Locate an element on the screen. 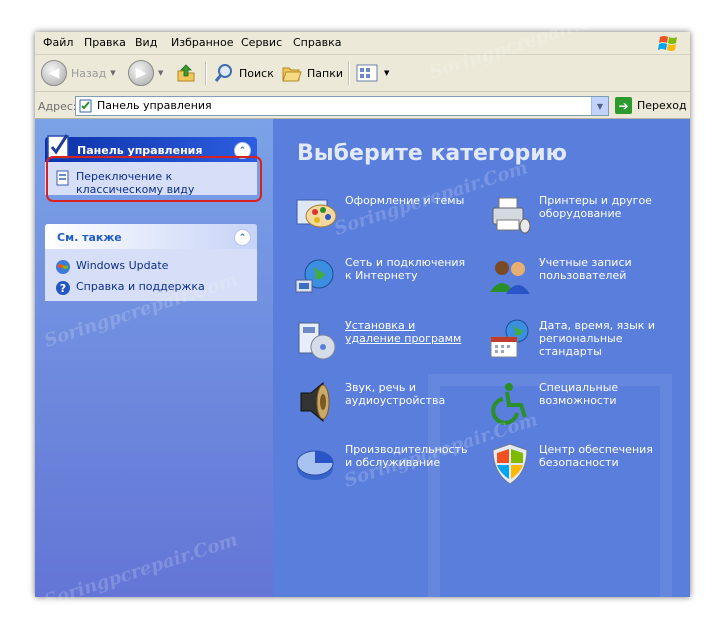 Image resolution: width=723 pixels, height=629 pixels. category-user-accounts-l2: пользователей is located at coordinates (583, 275).